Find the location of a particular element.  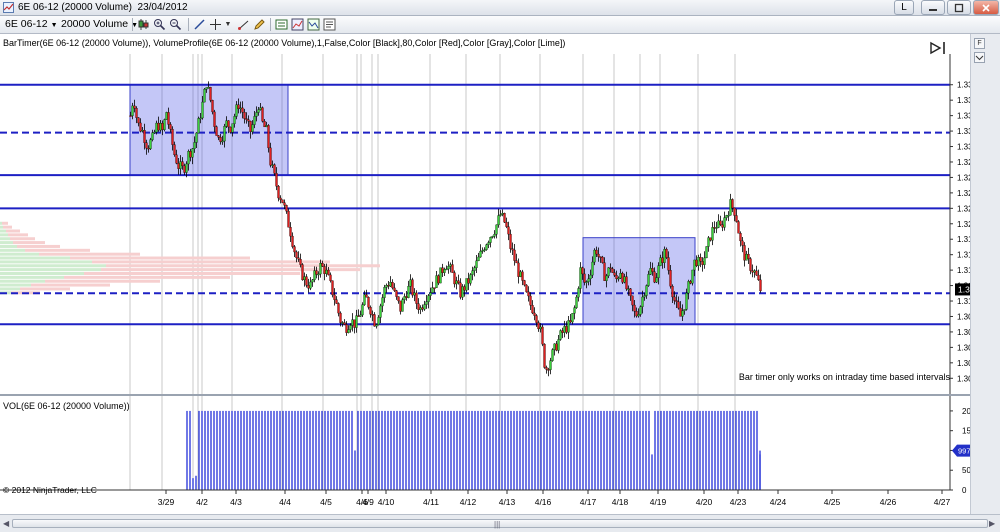

instrument-value: 6E 06-12 is located at coordinates (26, 24).